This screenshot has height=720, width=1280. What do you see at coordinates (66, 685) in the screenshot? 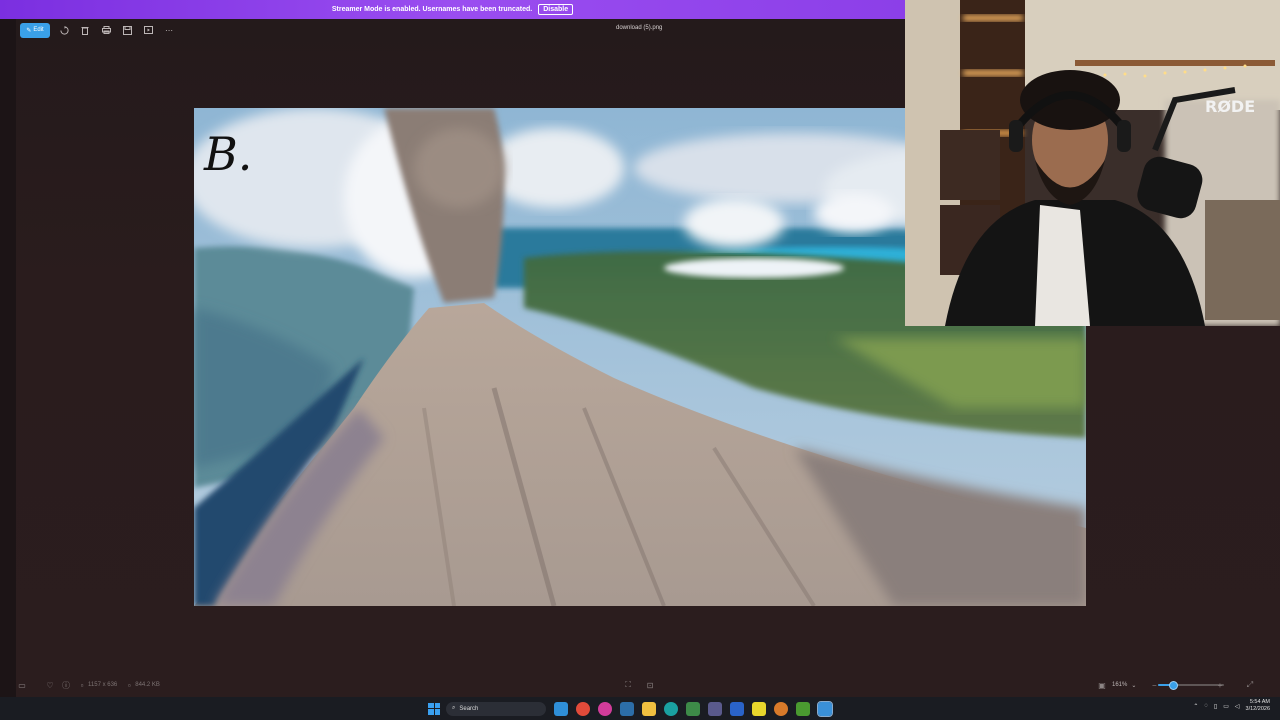
I see `info-icon: ⓘ` at bounding box center [66, 685].